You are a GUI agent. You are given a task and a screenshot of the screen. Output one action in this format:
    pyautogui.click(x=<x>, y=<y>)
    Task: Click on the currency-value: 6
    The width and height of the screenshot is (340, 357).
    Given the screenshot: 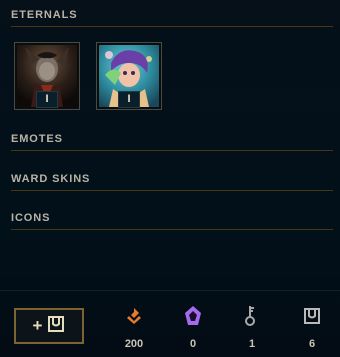 What is the action you would take?
    pyautogui.click(x=312, y=344)
    